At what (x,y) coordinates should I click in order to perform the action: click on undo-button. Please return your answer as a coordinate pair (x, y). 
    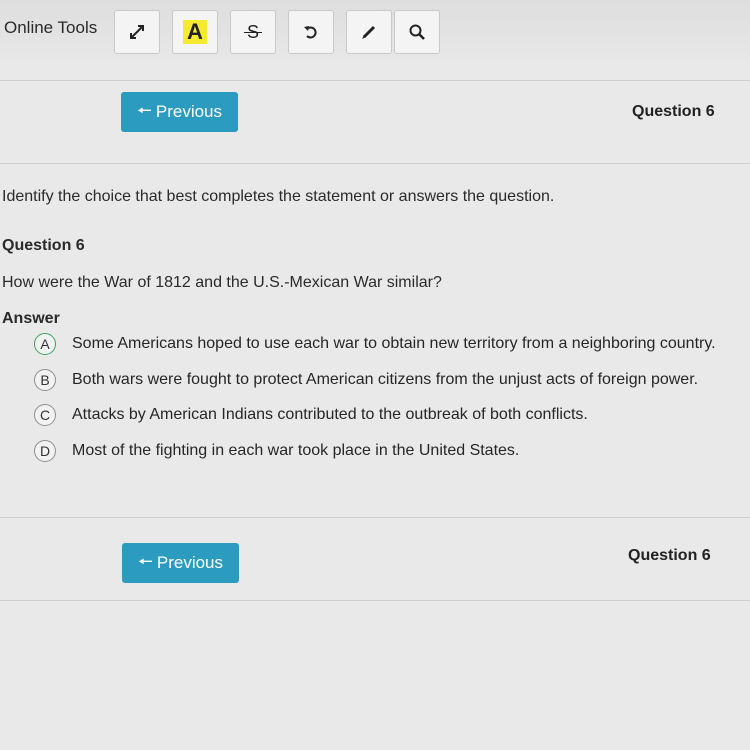
    Looking at the image, I should click on (311, 32).